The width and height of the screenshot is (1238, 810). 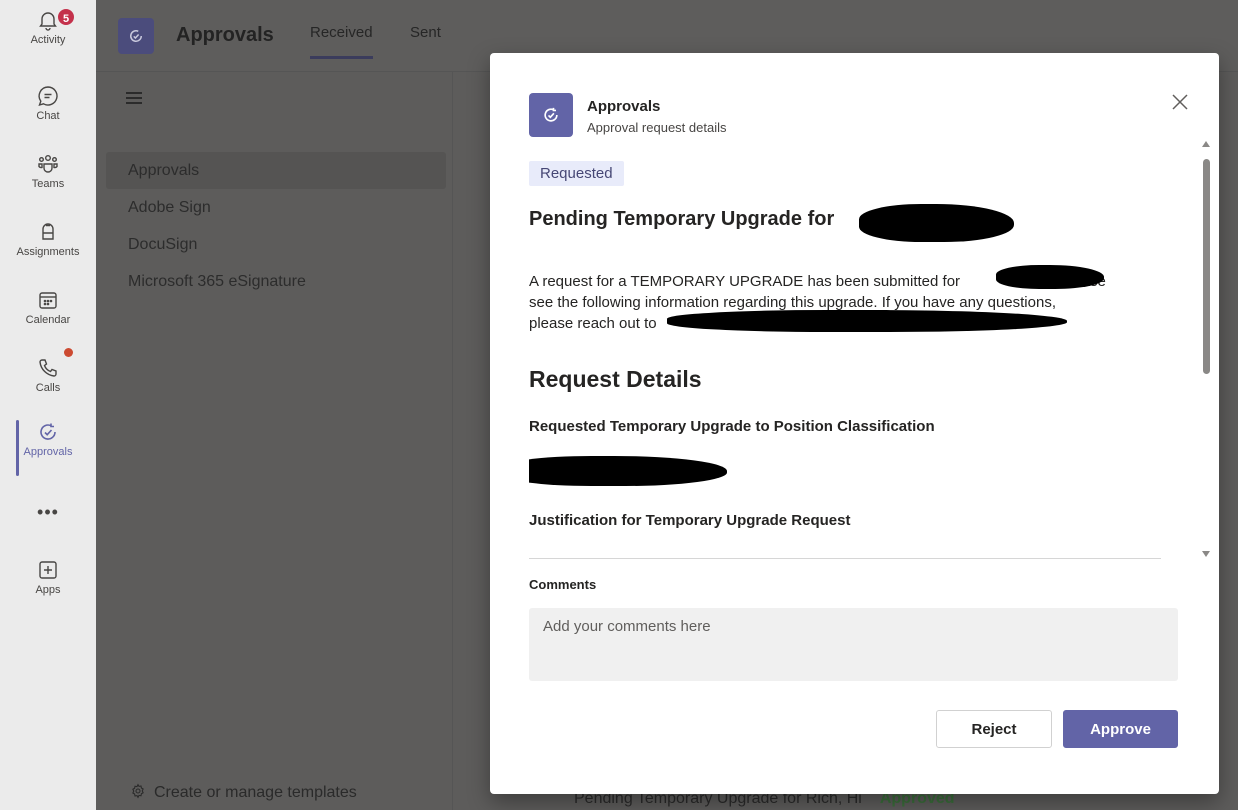 I want to click on app-logo, so click(x=136, y=36).